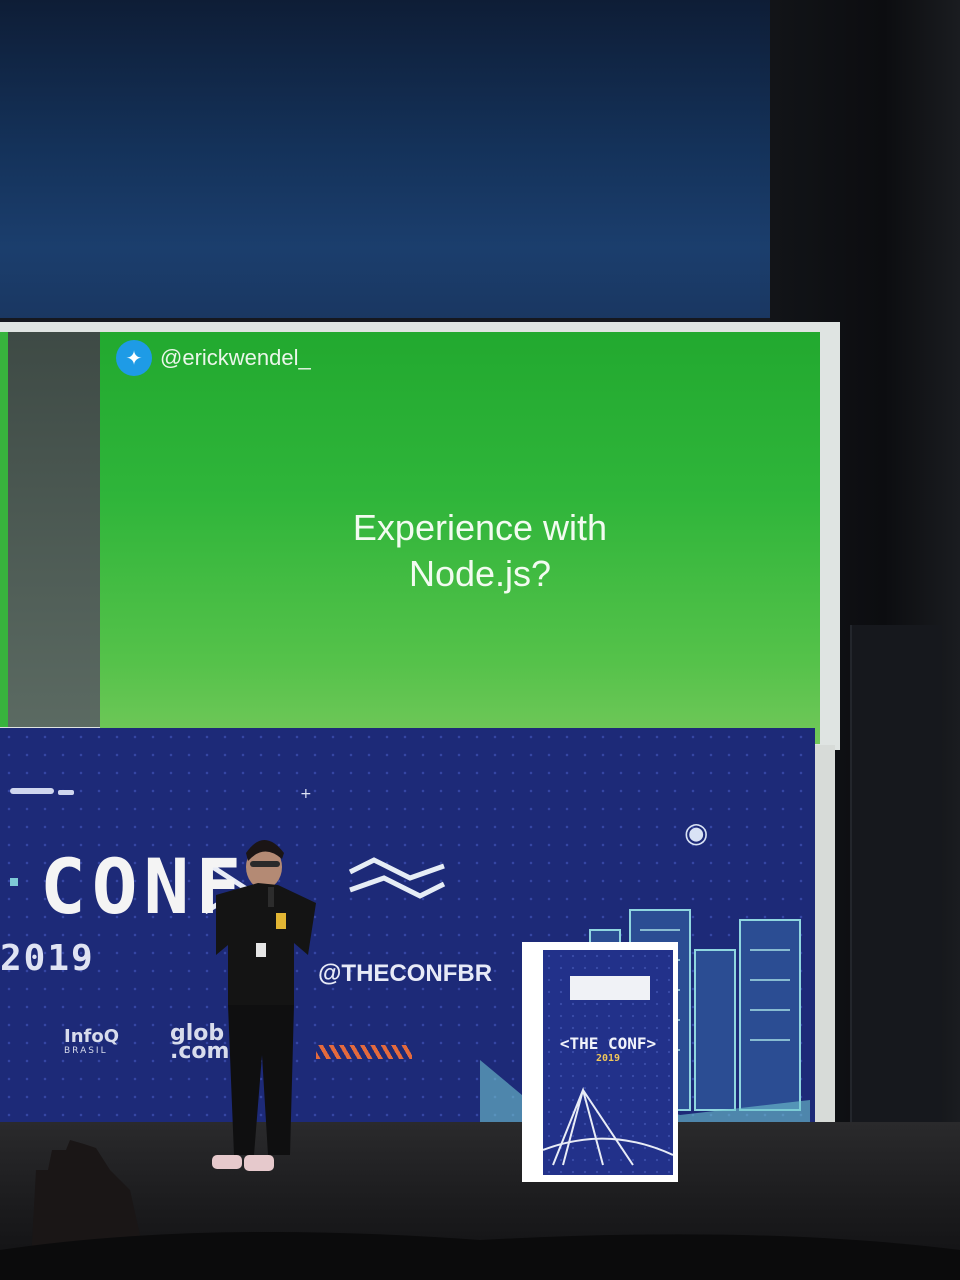 This screenshot has width=960, height=1280. What do you see at coordinates (364, 1052) in the screenshot?
I see `hatch-decoration` at bounding box center [364, 1052].